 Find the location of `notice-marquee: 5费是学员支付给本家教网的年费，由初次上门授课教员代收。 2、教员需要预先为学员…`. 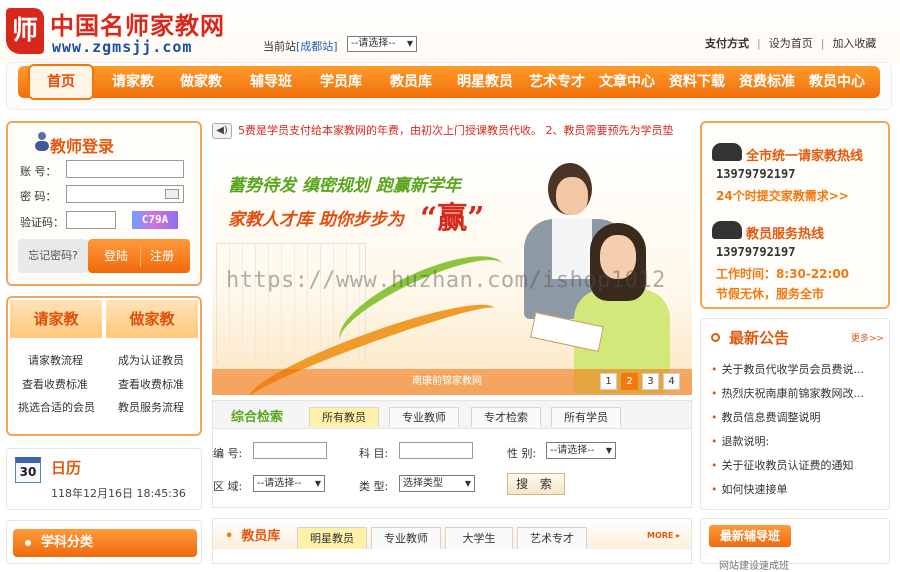

notice-marquee: 5费是学员支付给本家教网的年费，由初次上门授课教员代收。 2、教员需要预先为学员… is located at coordinates (452, 131).